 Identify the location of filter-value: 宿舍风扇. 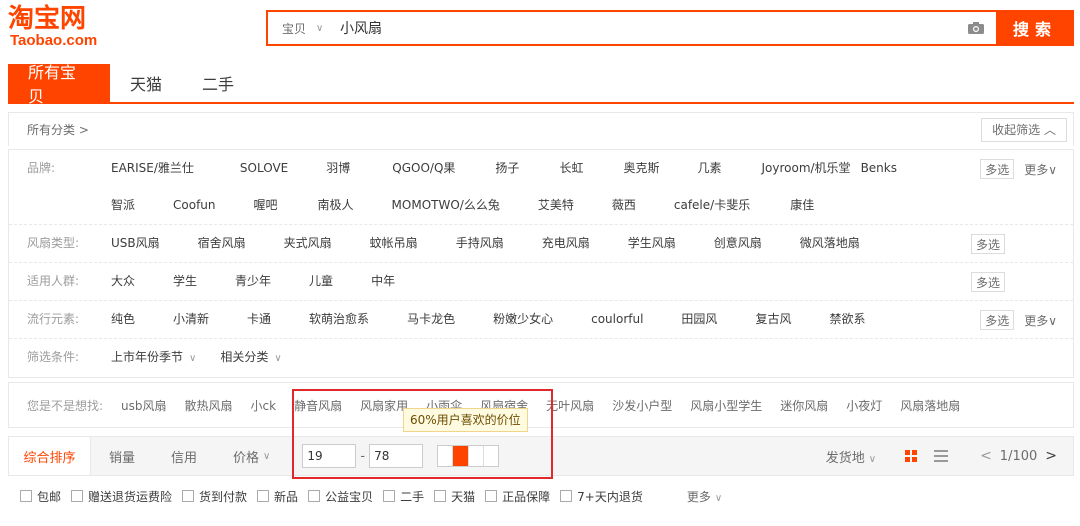
(222, 243).